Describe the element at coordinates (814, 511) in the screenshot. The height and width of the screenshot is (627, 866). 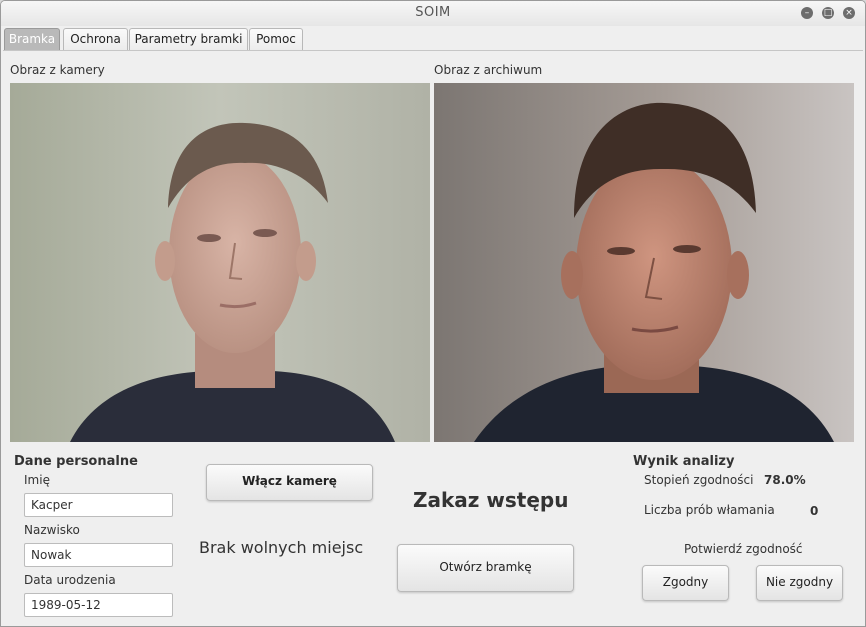
I see `break-in-attempts-value: 0` at that location.